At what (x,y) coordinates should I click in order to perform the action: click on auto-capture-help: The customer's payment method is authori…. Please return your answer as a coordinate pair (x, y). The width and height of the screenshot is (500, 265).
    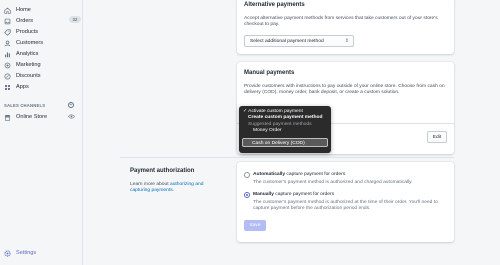
    Looking at the image, I should click on (333, 182).